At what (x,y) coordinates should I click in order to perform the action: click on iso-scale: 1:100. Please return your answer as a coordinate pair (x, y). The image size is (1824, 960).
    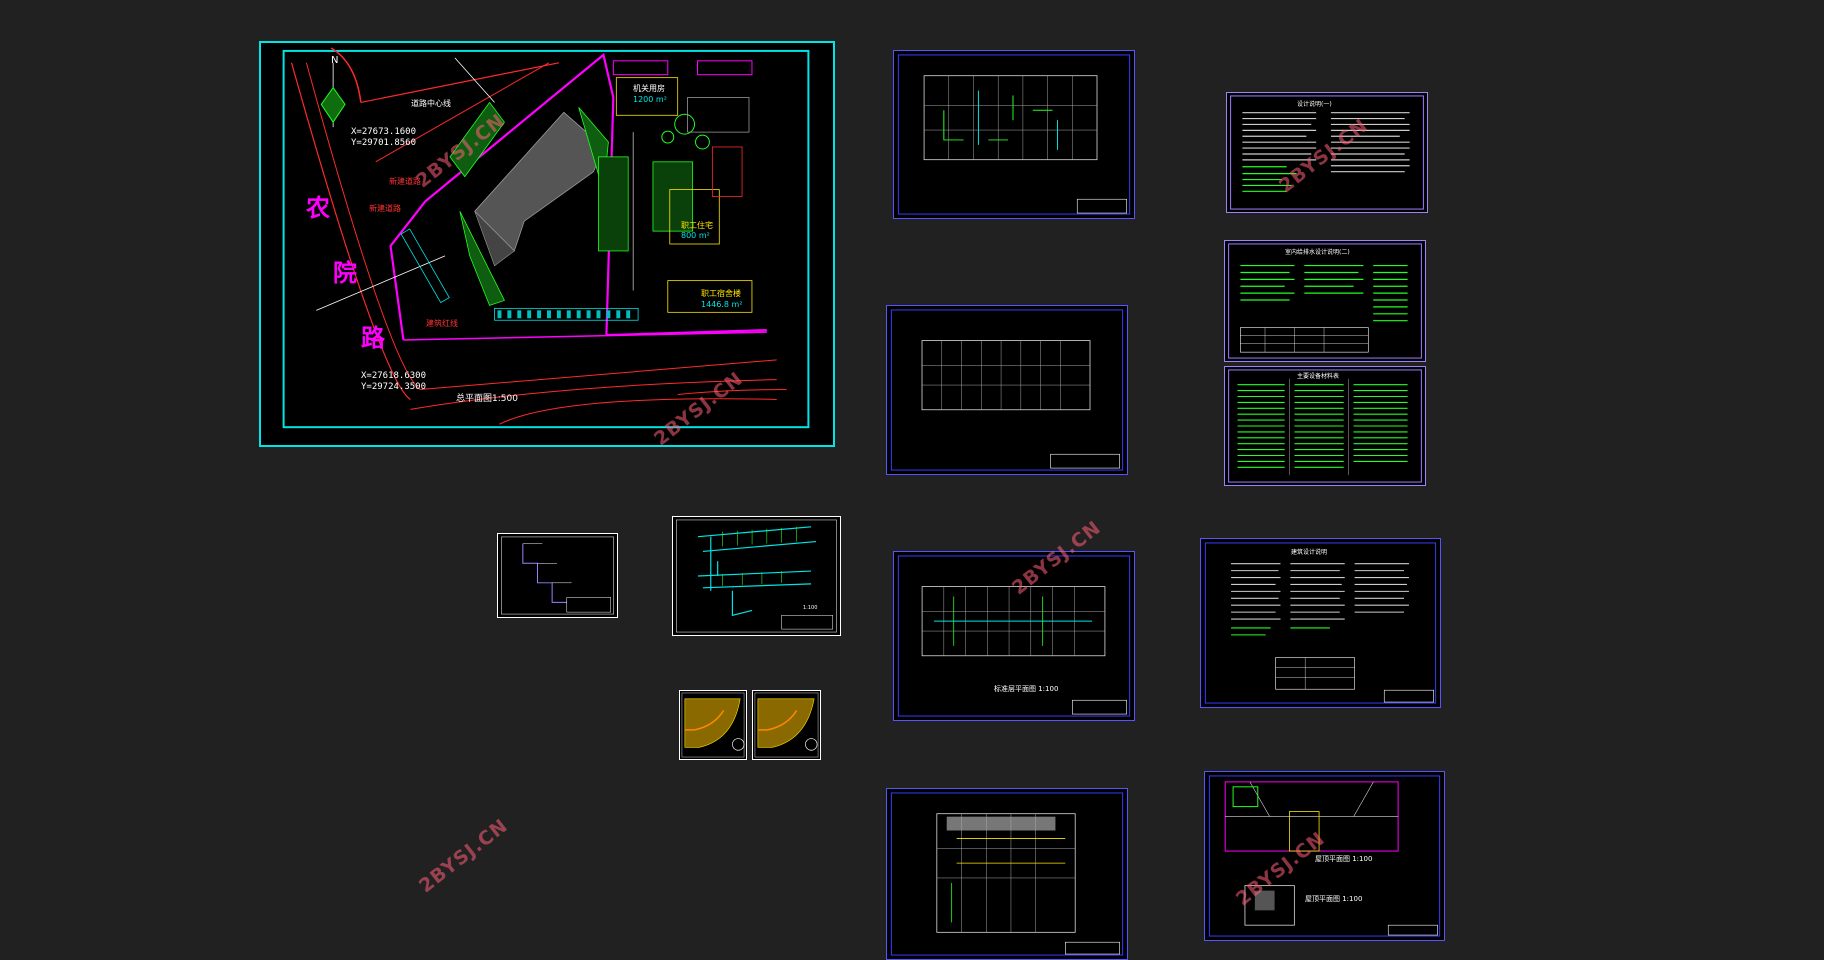
    Looking at the image, I should click on (810, 608).